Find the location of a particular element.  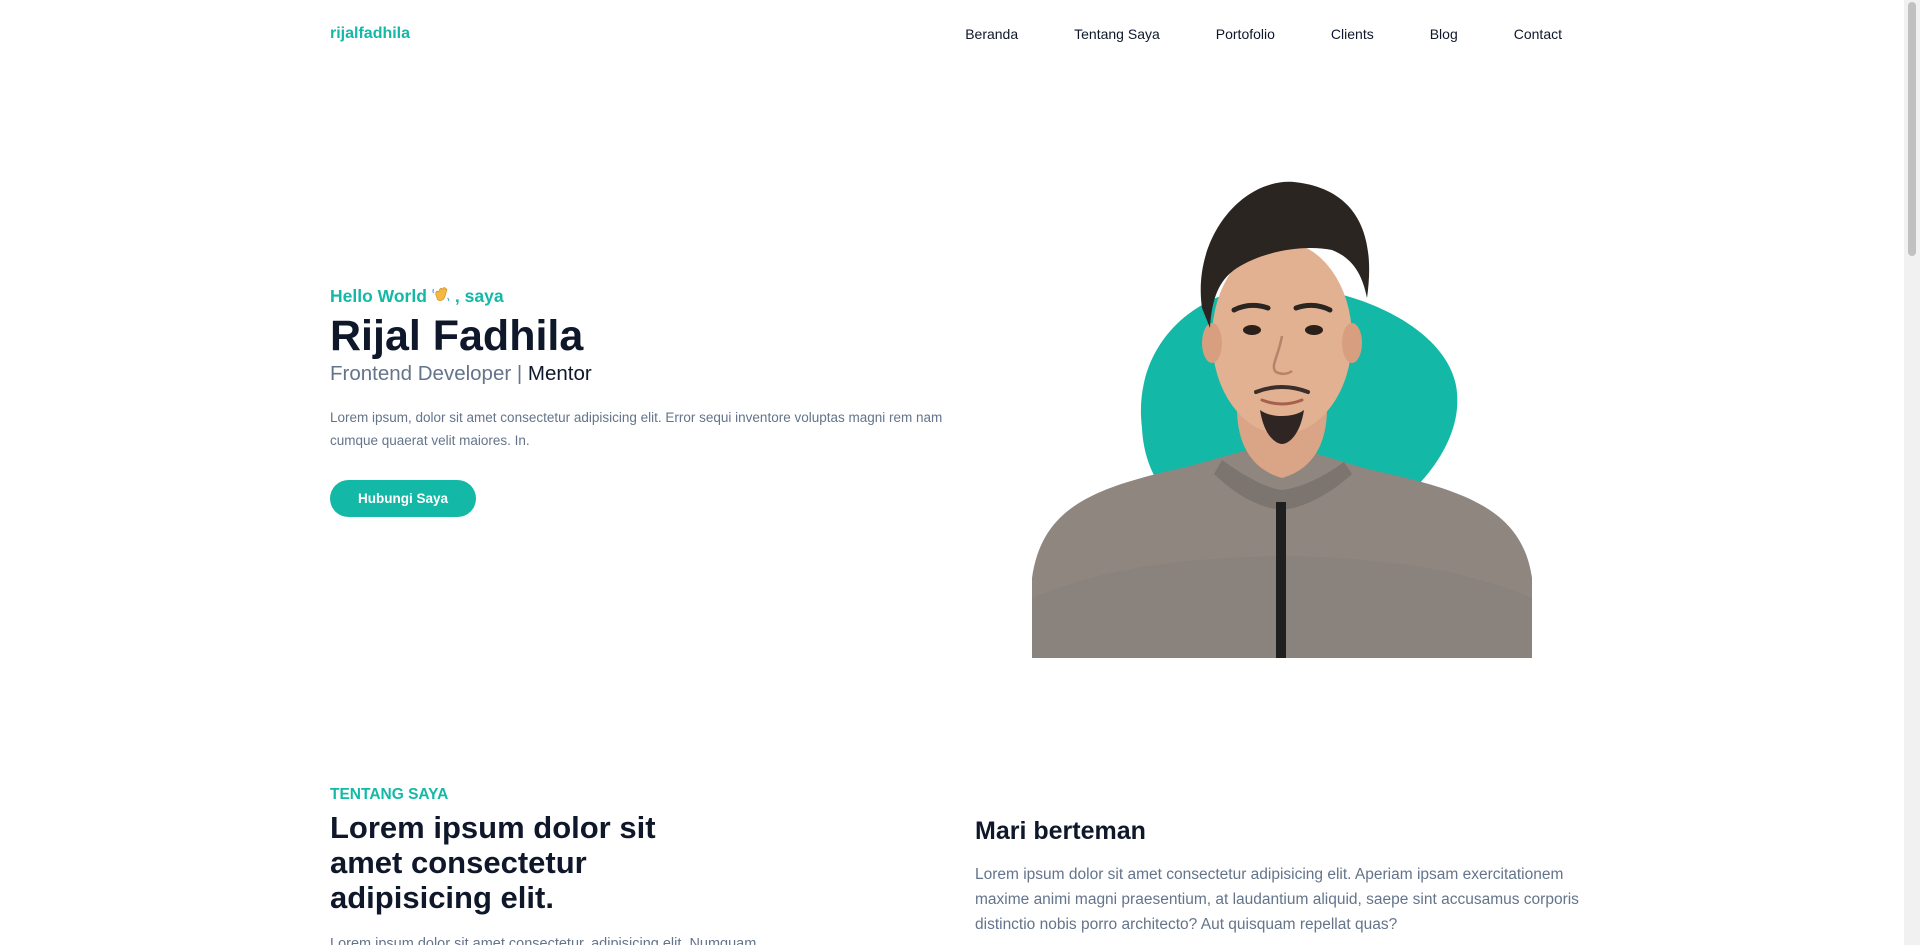

scrollbar-thumb is located at coordinates (1912, 129).